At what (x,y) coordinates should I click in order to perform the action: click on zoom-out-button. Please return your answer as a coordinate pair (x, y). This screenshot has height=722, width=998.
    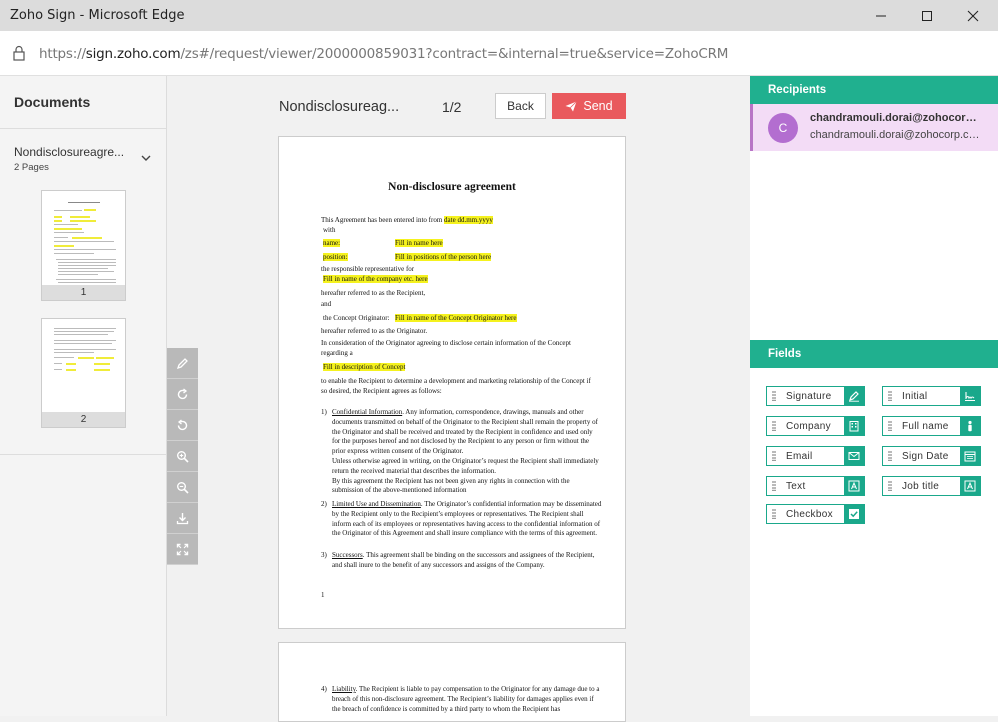
    Looking at the image, I should click on (182, 487).